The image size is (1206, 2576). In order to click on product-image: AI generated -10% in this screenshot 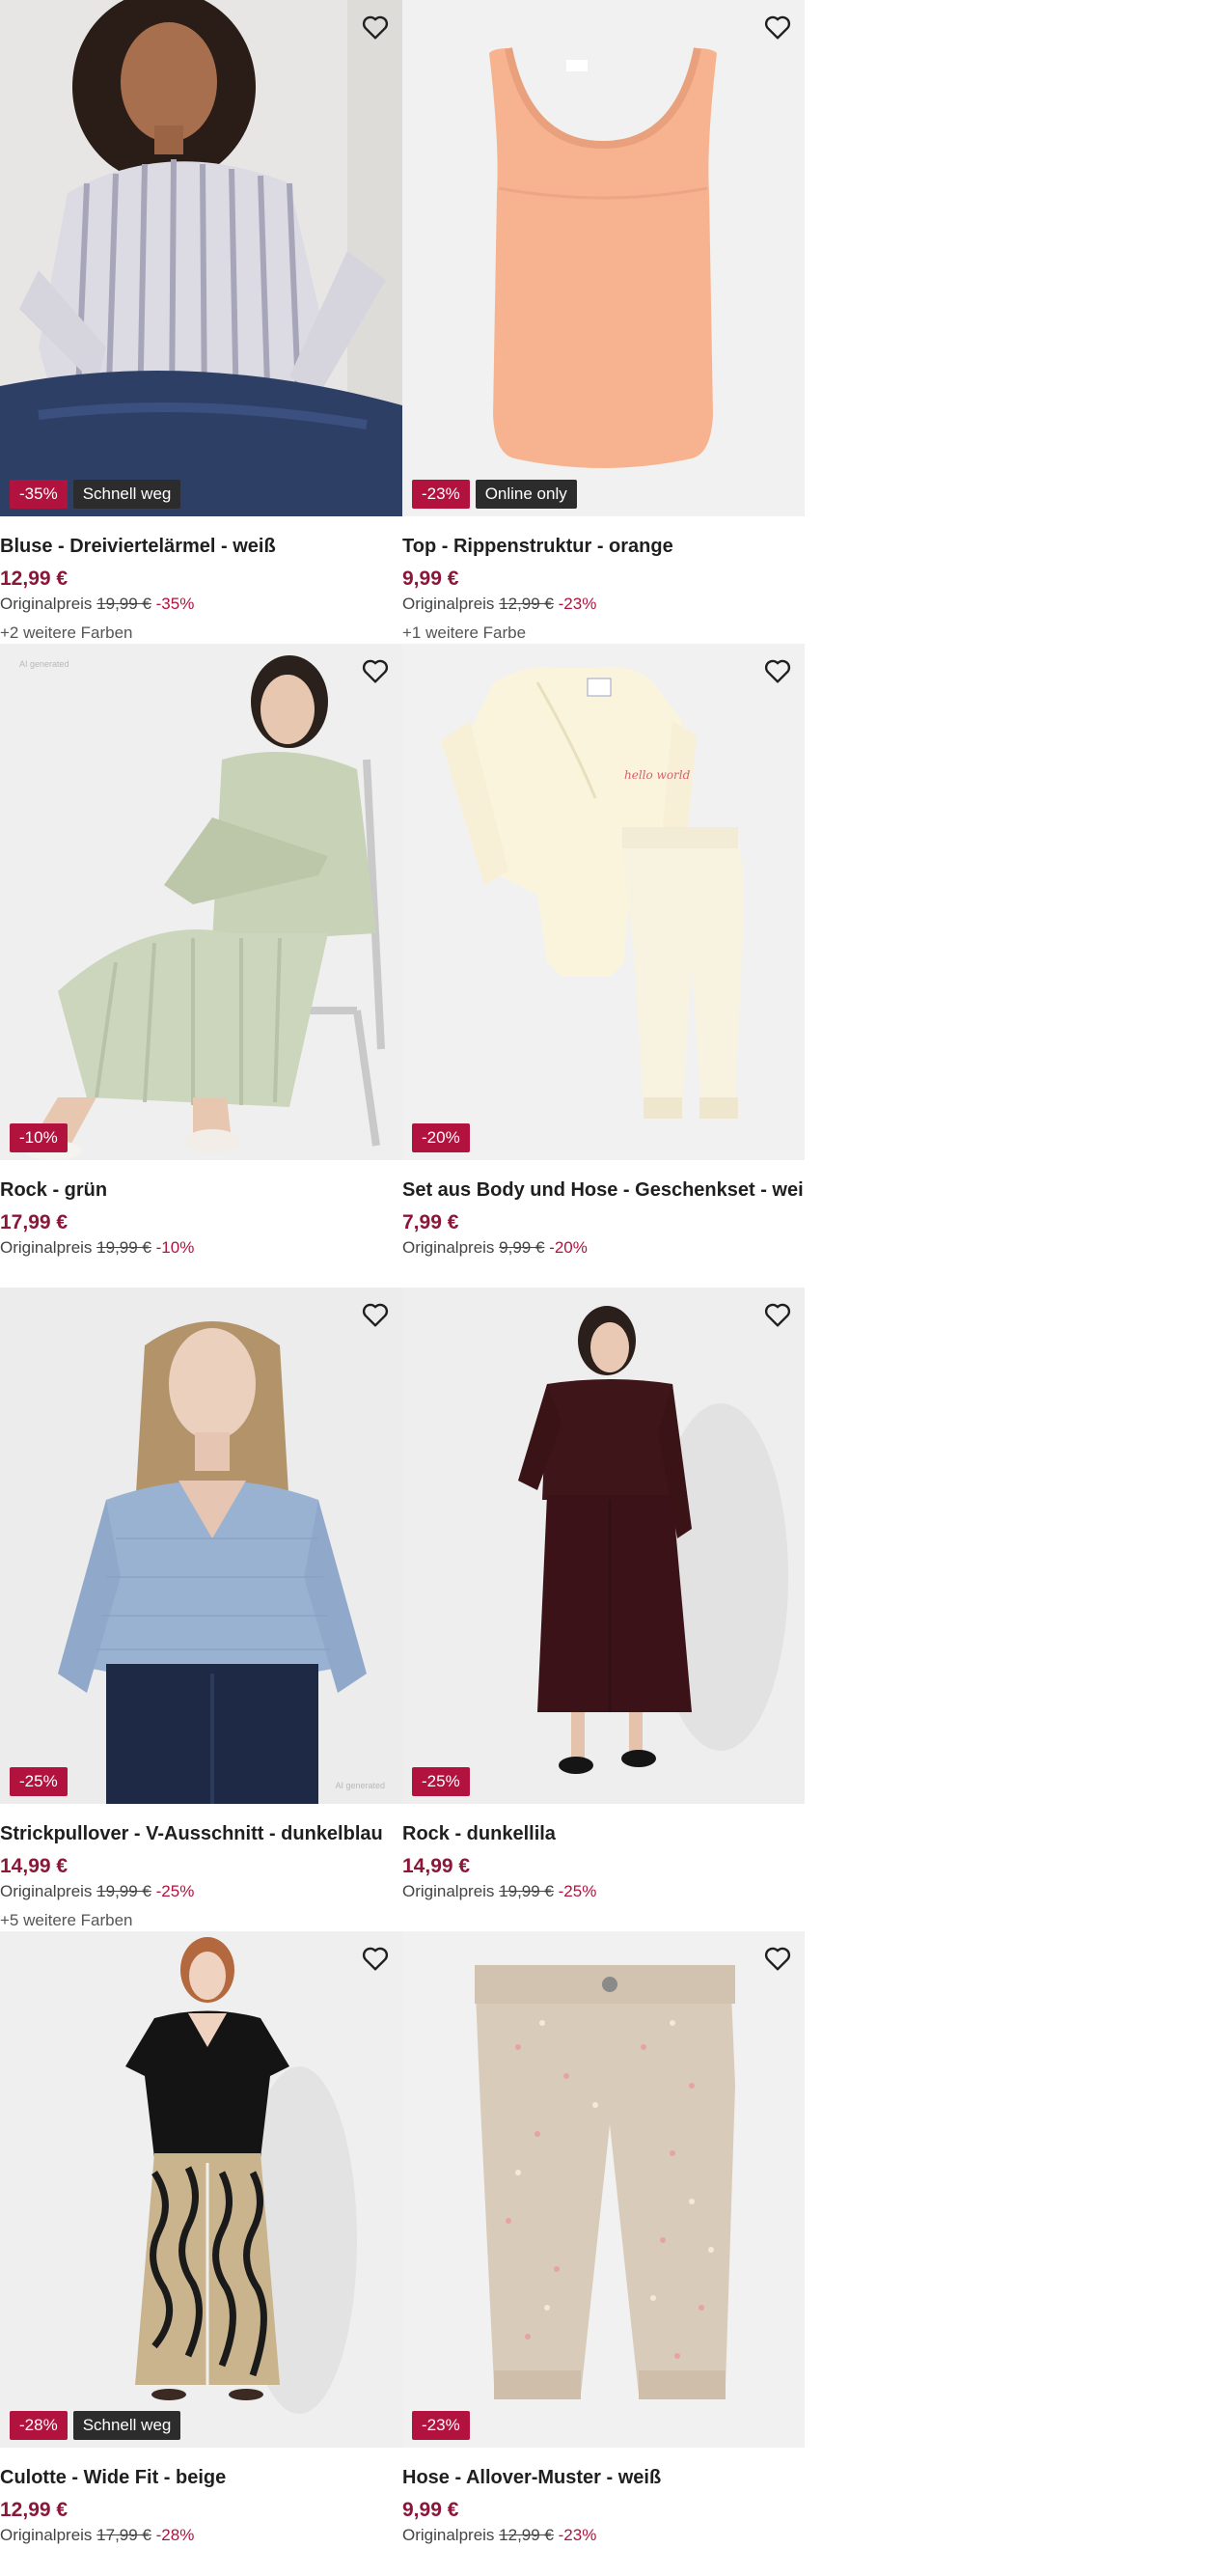, I will do `click(201, 902)`.